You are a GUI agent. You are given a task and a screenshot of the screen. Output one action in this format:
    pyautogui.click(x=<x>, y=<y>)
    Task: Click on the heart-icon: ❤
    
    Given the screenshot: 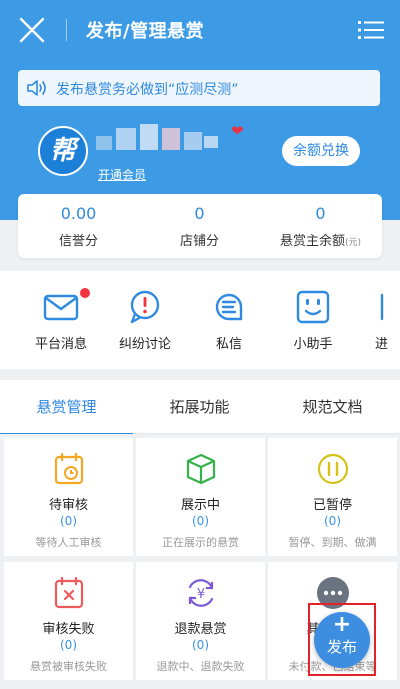 What is the action you would take?
    pyautogui.click(x=237, y=131)
    